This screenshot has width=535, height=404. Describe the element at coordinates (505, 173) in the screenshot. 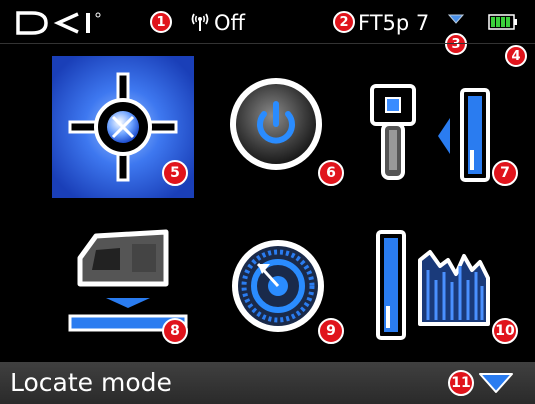

I see `callout-7: 7` at that location.